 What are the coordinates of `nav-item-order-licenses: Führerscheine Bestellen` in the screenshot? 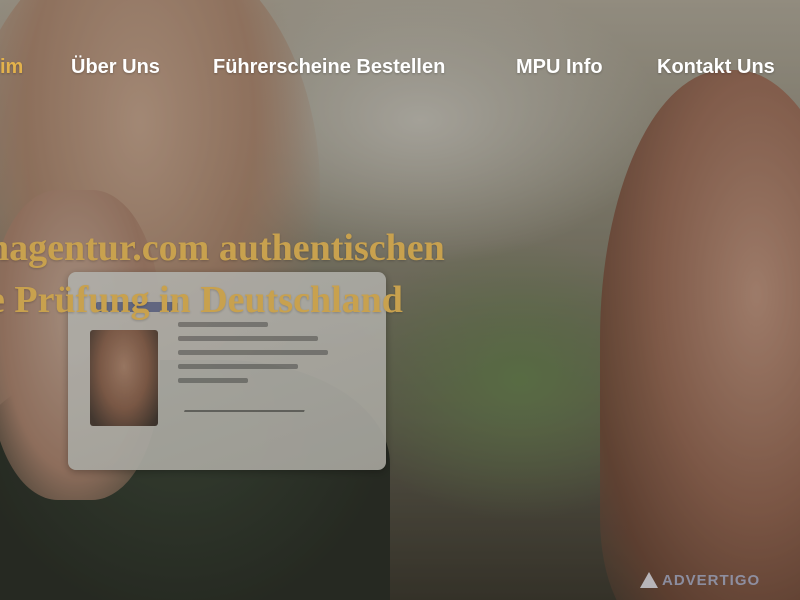 It's located at (329, 67).